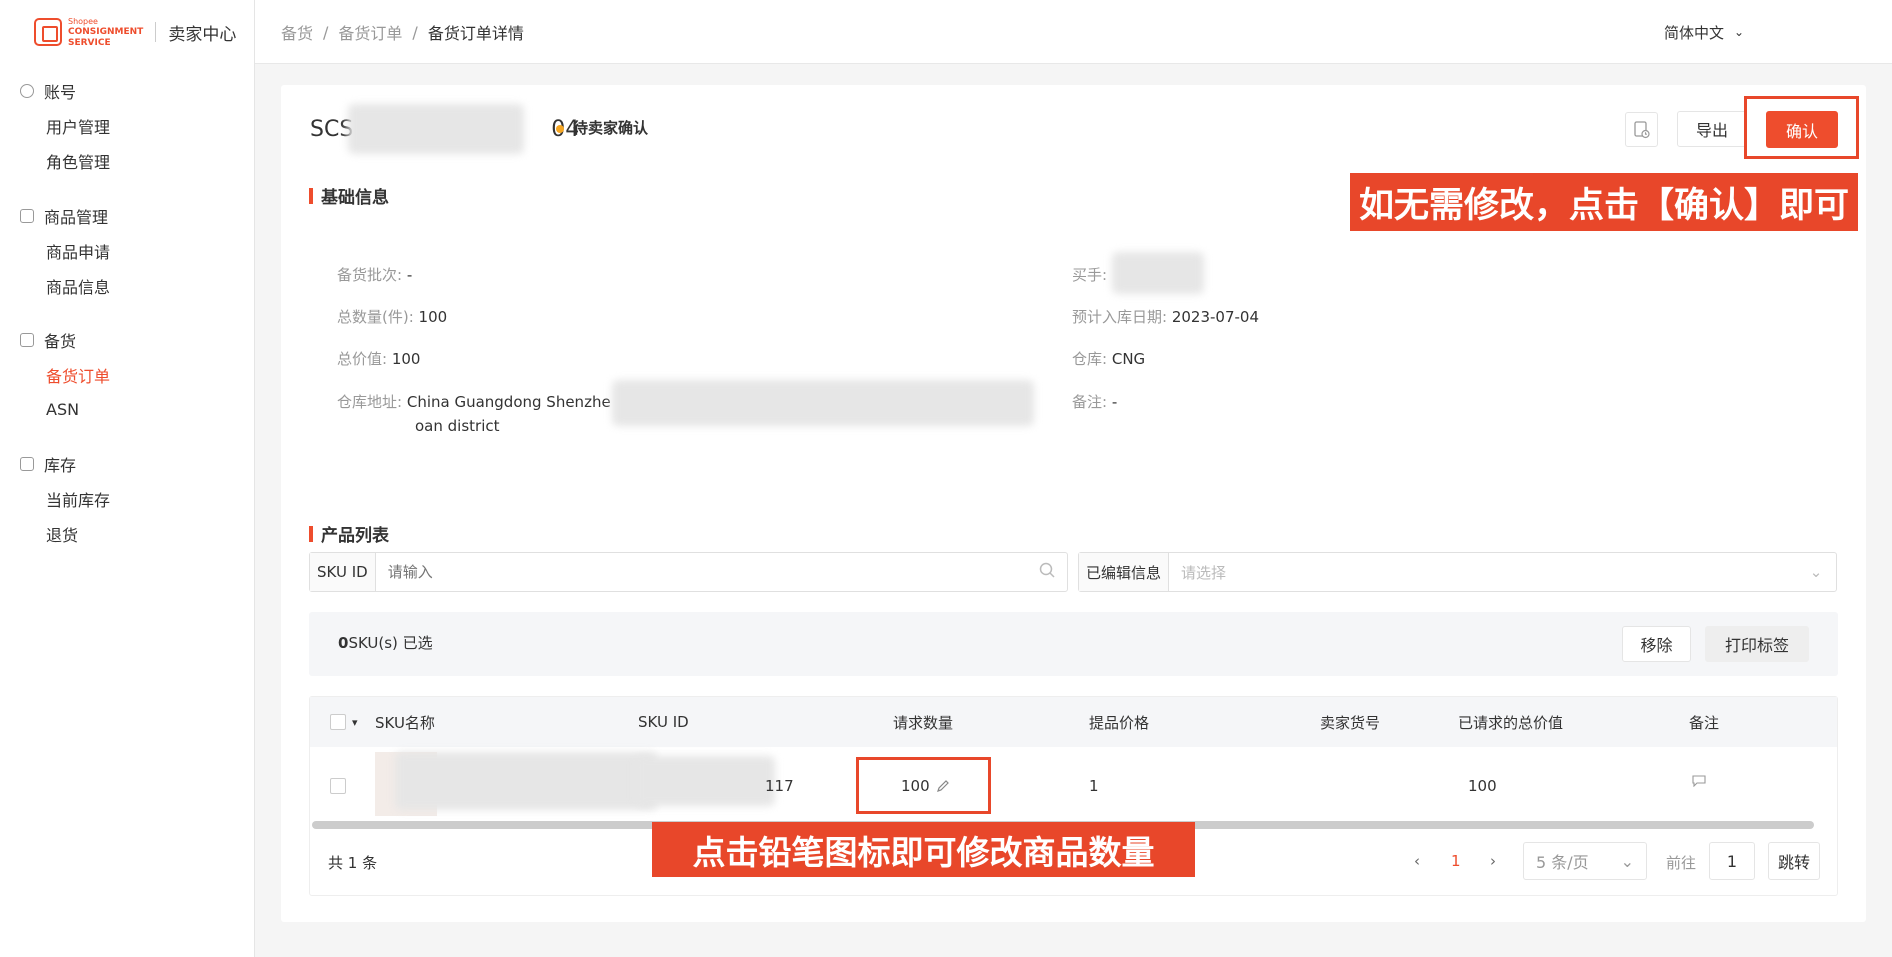 The width and height of the screenshot is (1892, 957). Describe the element at coordinates (457, 426) in the screenshot. I see `field-warehouse-address-line2: oan district` at that location.